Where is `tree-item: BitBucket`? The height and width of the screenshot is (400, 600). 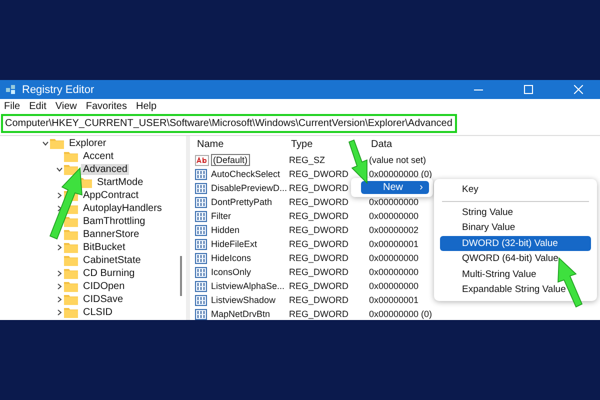 tree-item: BitBucket is located at coordinates (104, 247).